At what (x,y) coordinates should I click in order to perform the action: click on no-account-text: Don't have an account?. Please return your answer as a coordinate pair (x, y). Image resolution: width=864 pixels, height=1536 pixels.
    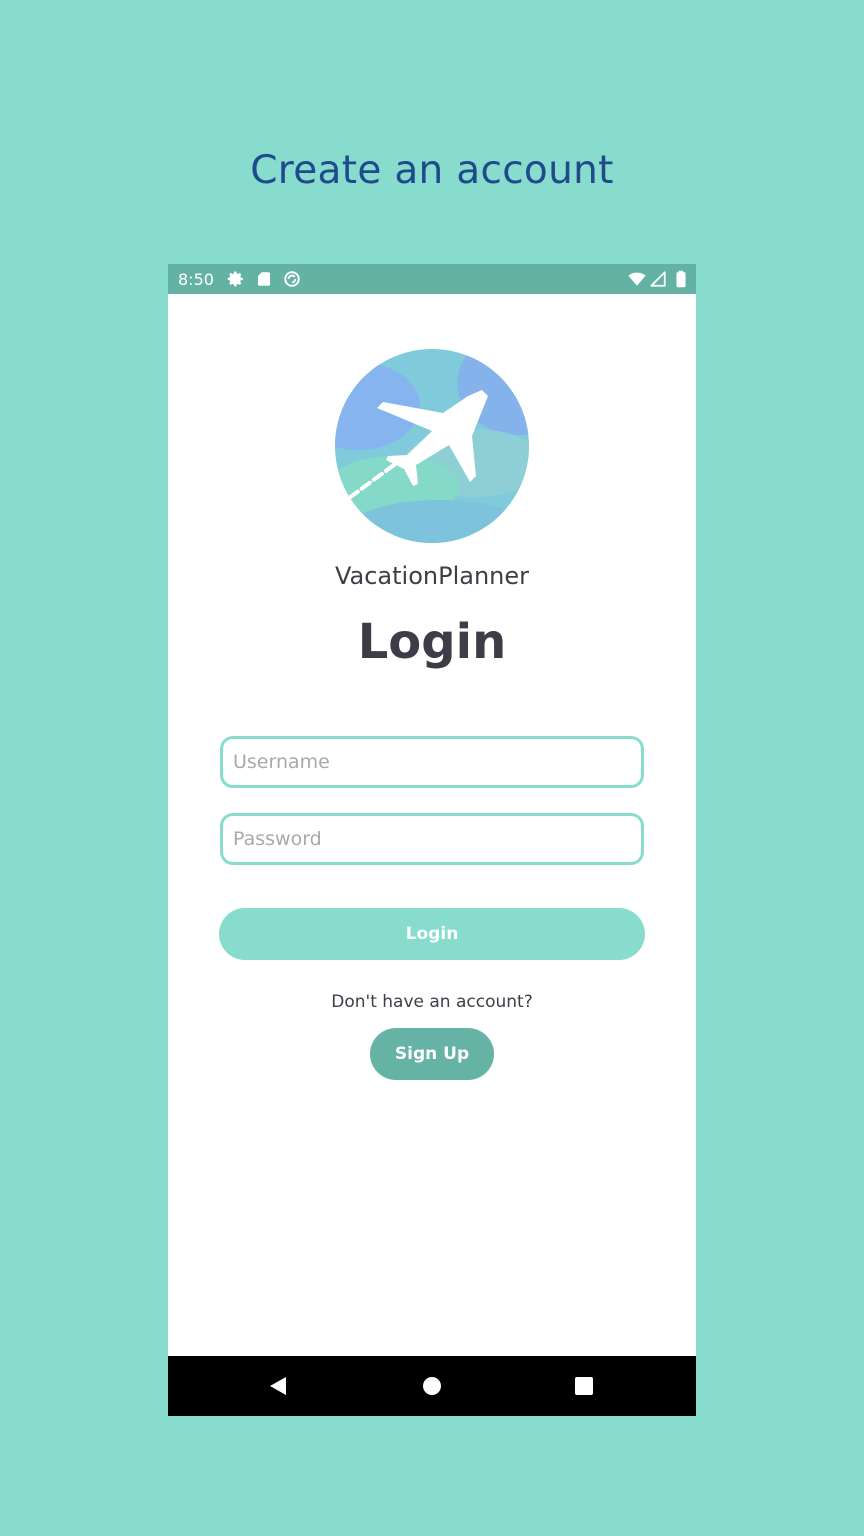
    Looking at the image, I should click on (432, 1002).